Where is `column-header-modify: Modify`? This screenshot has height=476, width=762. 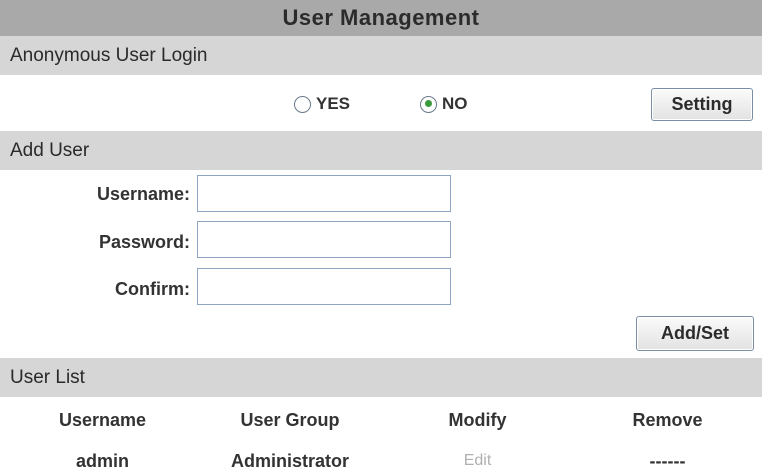
column-header-modify: Modify is located at coordinates (477, 420).